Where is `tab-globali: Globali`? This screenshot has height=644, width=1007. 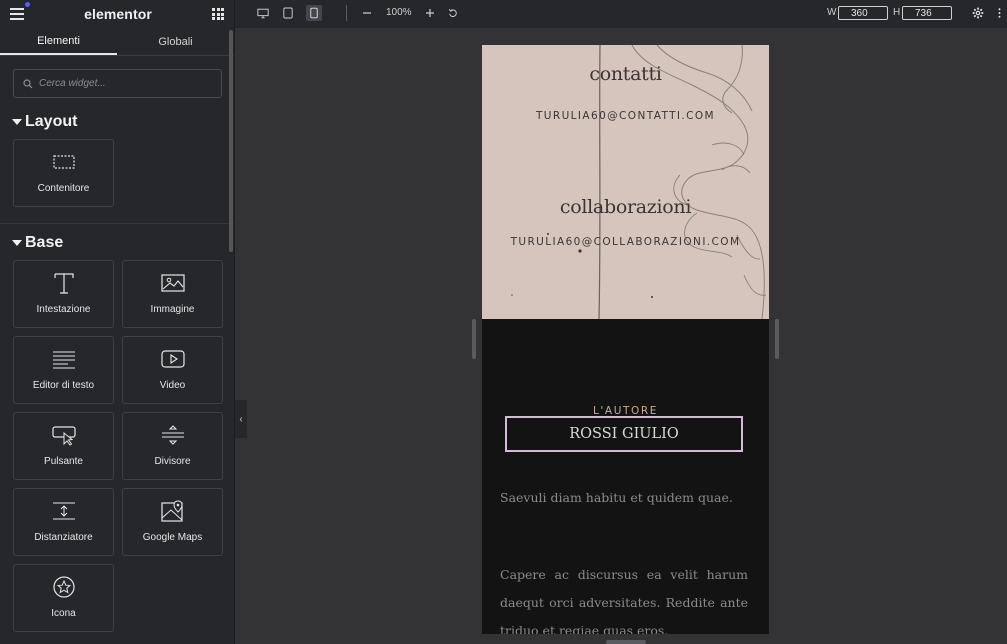
tab-globali: Globali is located at coordinates (175, 41).